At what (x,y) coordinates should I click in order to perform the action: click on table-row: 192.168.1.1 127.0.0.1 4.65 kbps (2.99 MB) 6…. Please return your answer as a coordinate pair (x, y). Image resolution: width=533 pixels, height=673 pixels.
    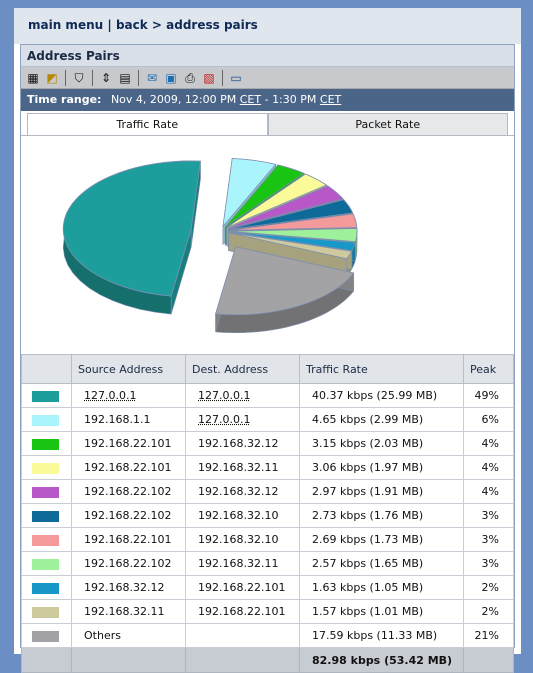
    Looking at the image, I should click on (267, 419).